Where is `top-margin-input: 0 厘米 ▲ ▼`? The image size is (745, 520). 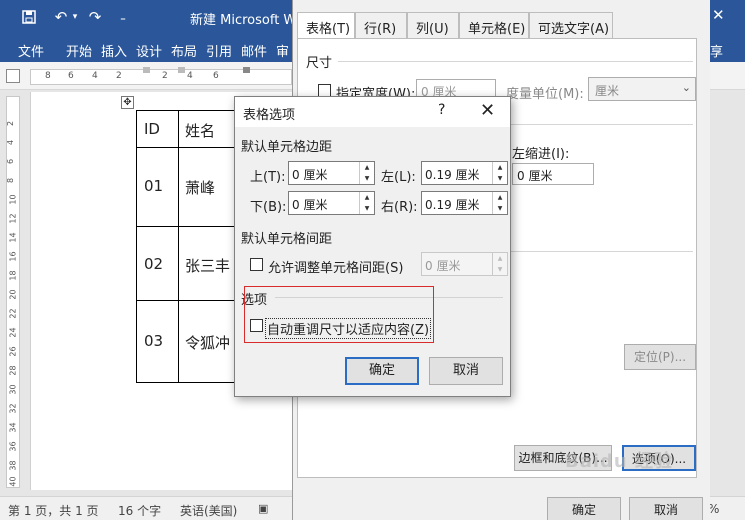 top-margin-input: 0 厘米 ▲ ▼ is located at coordinates (331, 173).